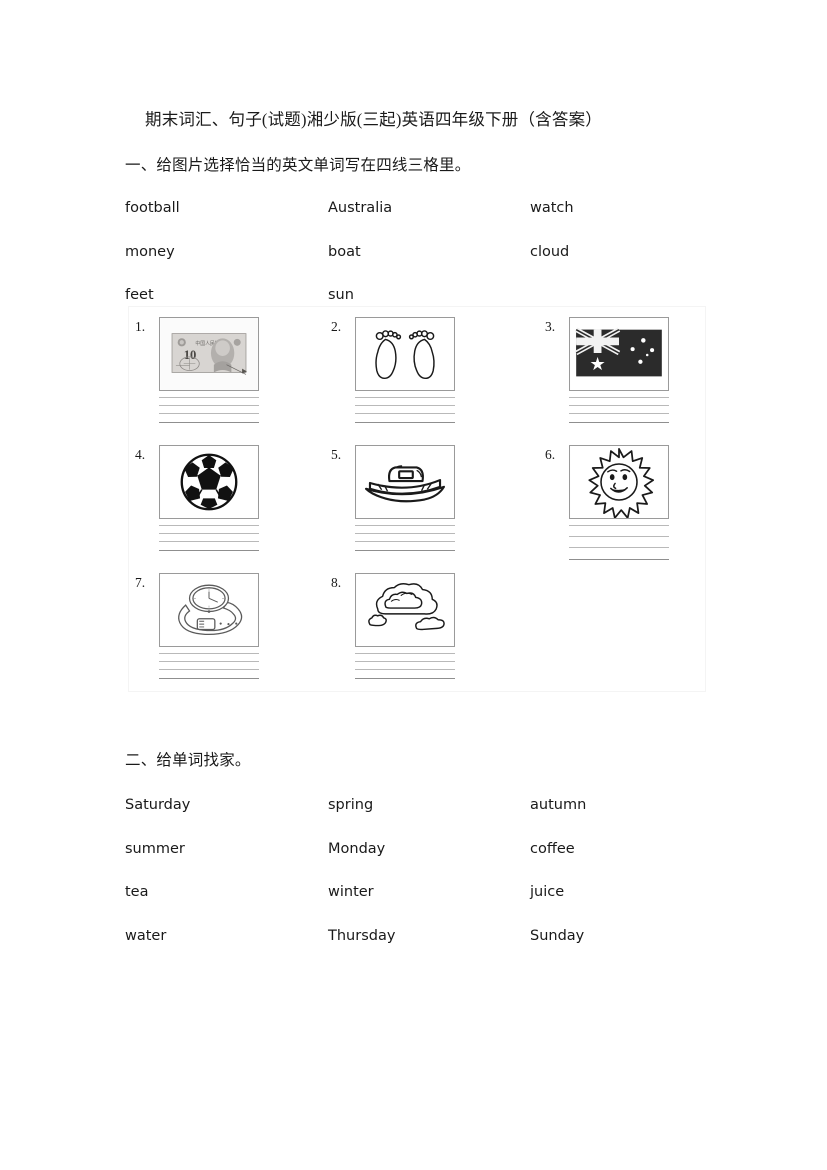 This screenshot has width=827, height=1170. Describe the element at coordinates (152, 208) in the screenshot. I see `word-bank-item: football` at that location.